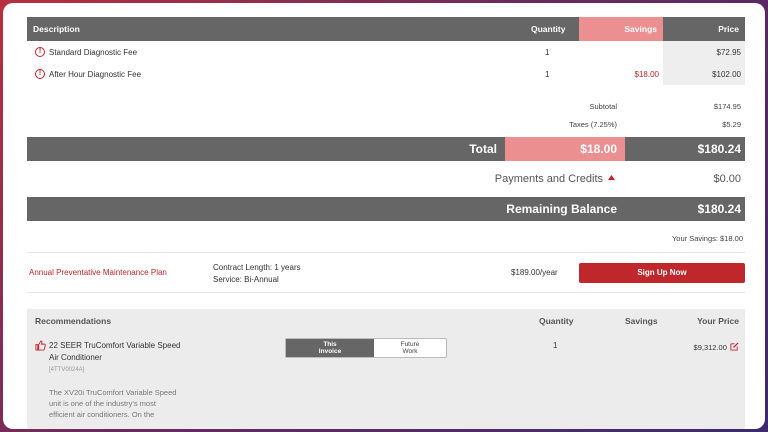 The image size is (768, 432). What do you see at coordinates (662, 273) in the screenshot?
I see `sign-up-button: Sign Up Now` at bounding box center [662, 273].